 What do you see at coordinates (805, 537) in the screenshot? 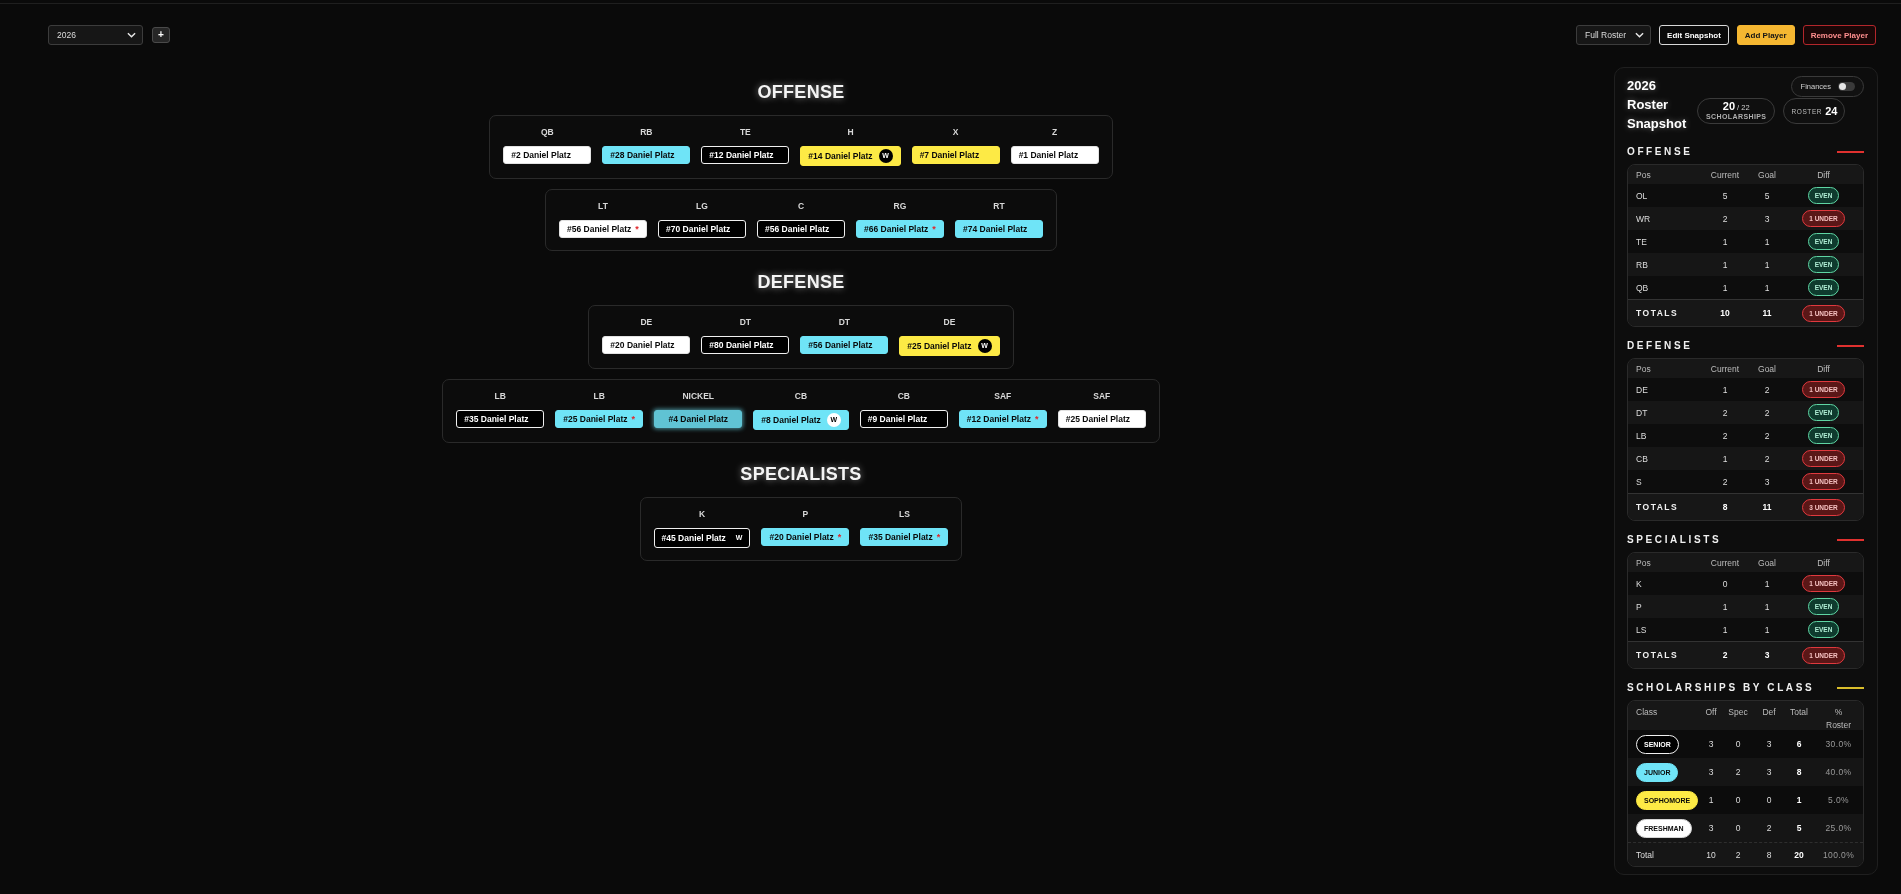
I see `player-chip: #20 Daniel Platz *` at bounding box center [805, 537].